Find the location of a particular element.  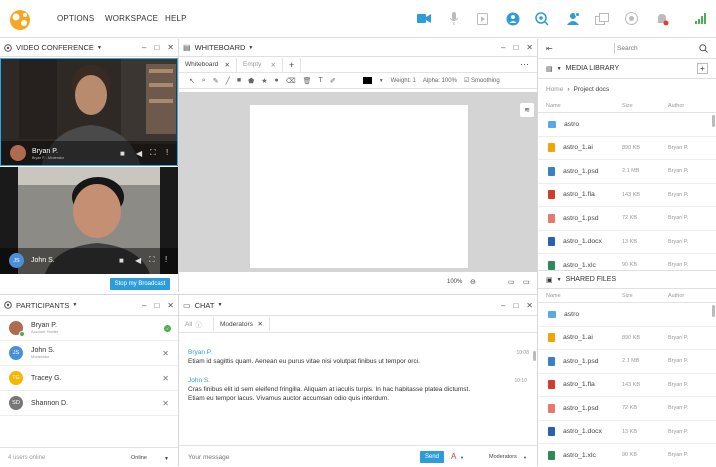

recipient-select: Moderators is located at coordinates (503, 457).